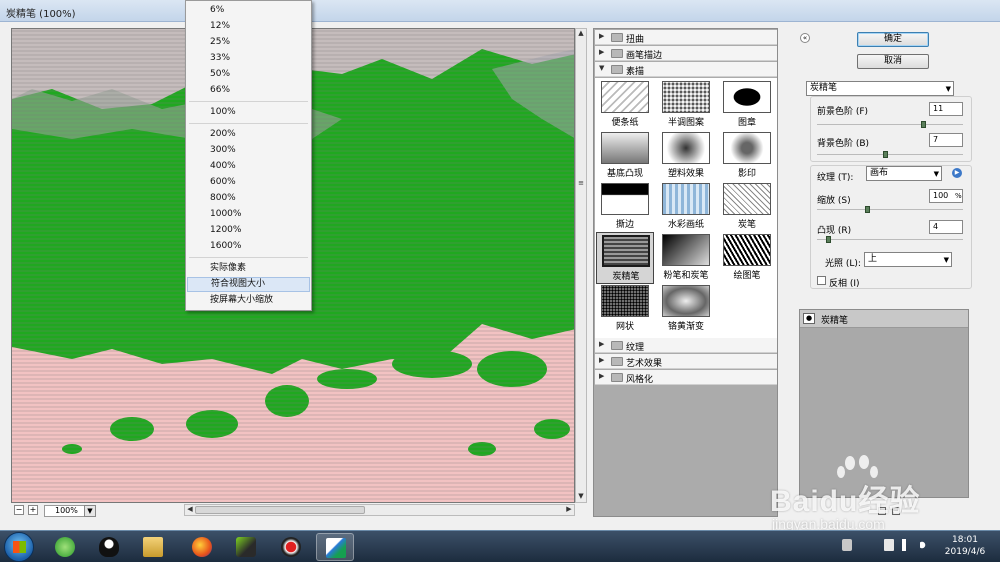 This screenshot has width=1000, height=562. Describe the element at coordinates (821, 280) in the screenshot. I see `invert-checkbox` at that location.